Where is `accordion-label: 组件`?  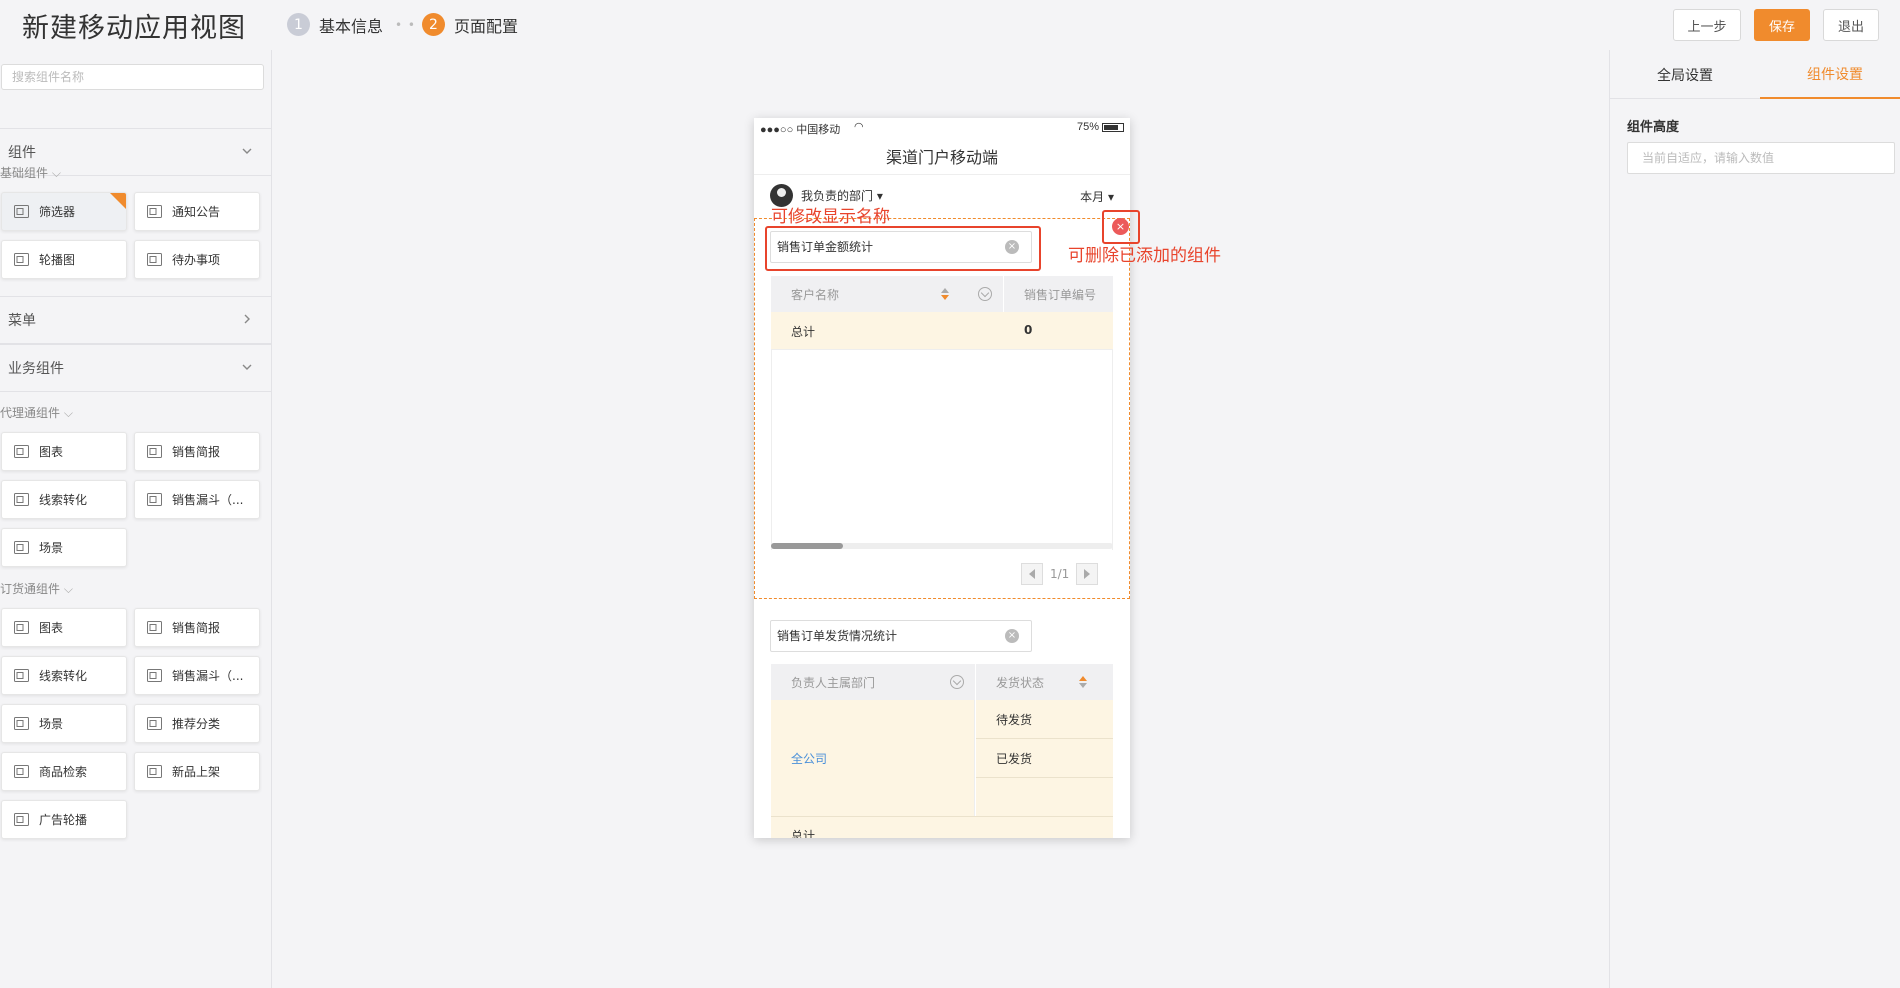
accordion-label: 组件 is located at coordinates (22, 153).